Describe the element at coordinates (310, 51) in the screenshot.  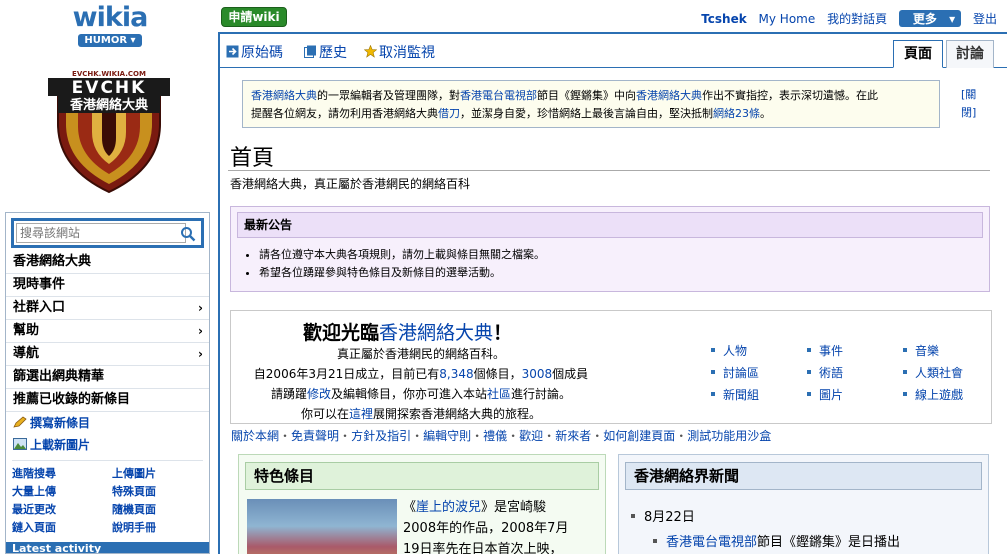
I see `history-icon` at that location.